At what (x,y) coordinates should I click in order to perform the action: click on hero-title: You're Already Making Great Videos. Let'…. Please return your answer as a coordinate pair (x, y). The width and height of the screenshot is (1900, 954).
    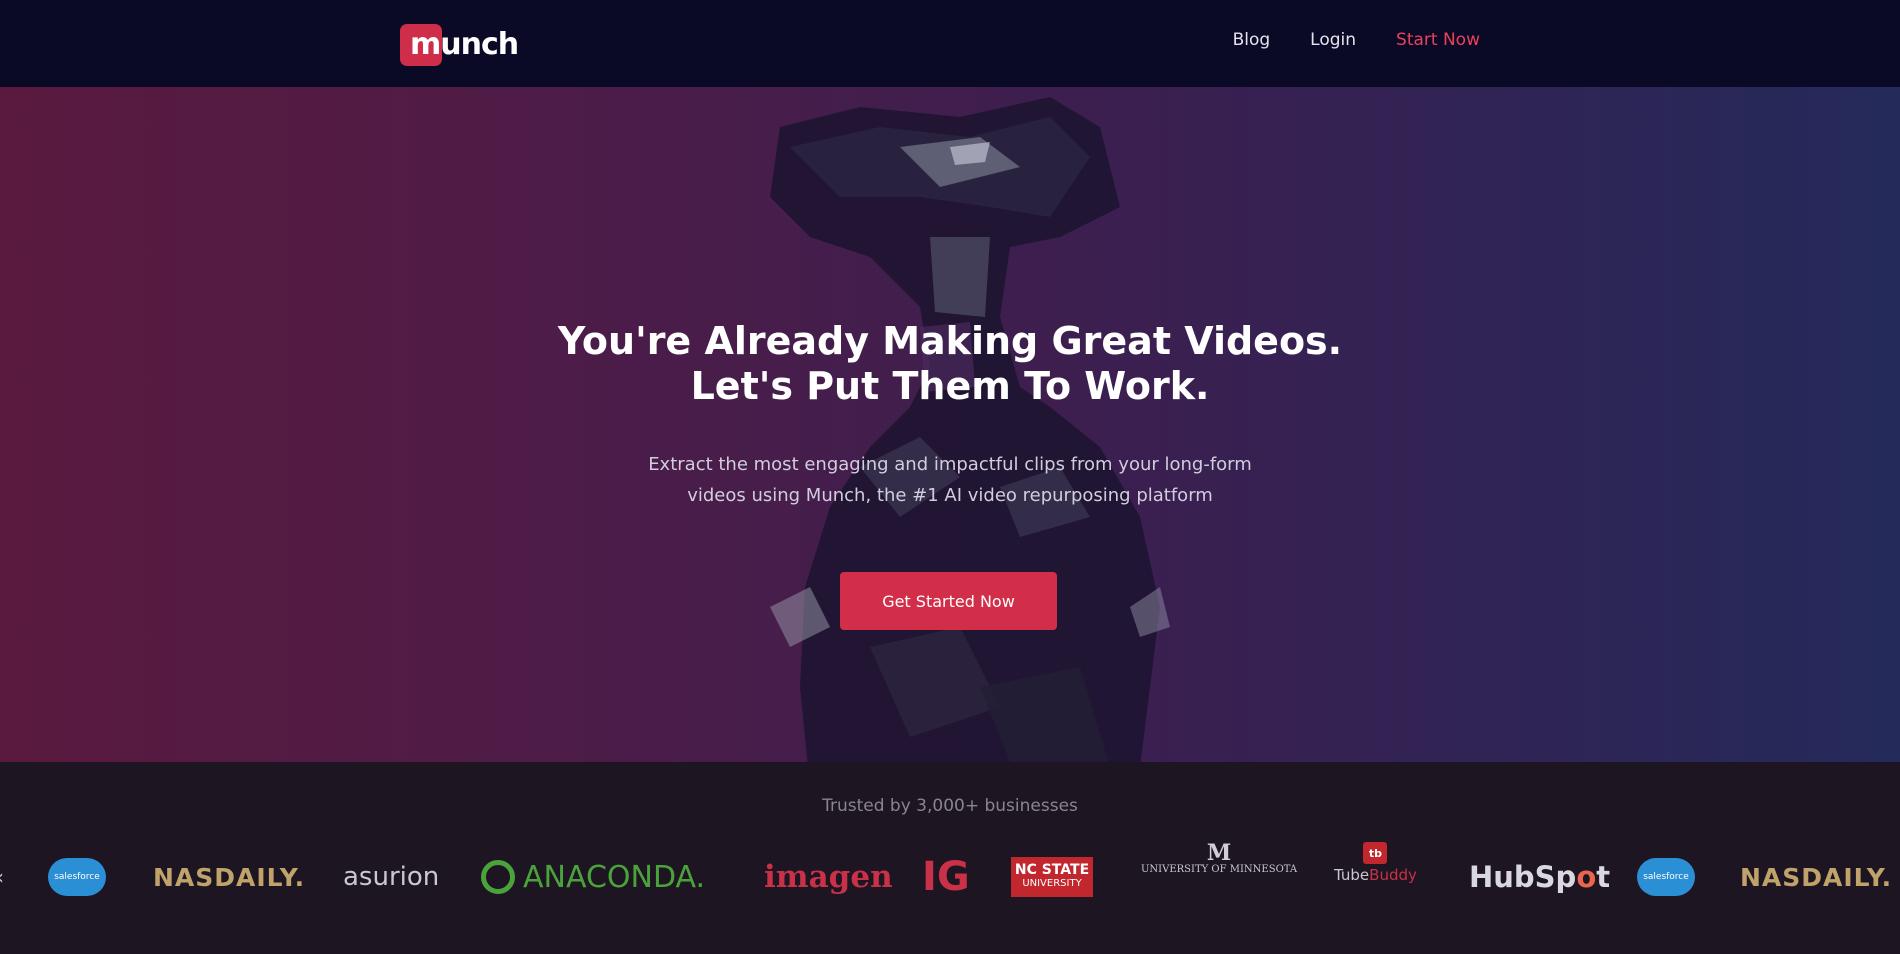
    Looking at the image, I should click on (950, 364).